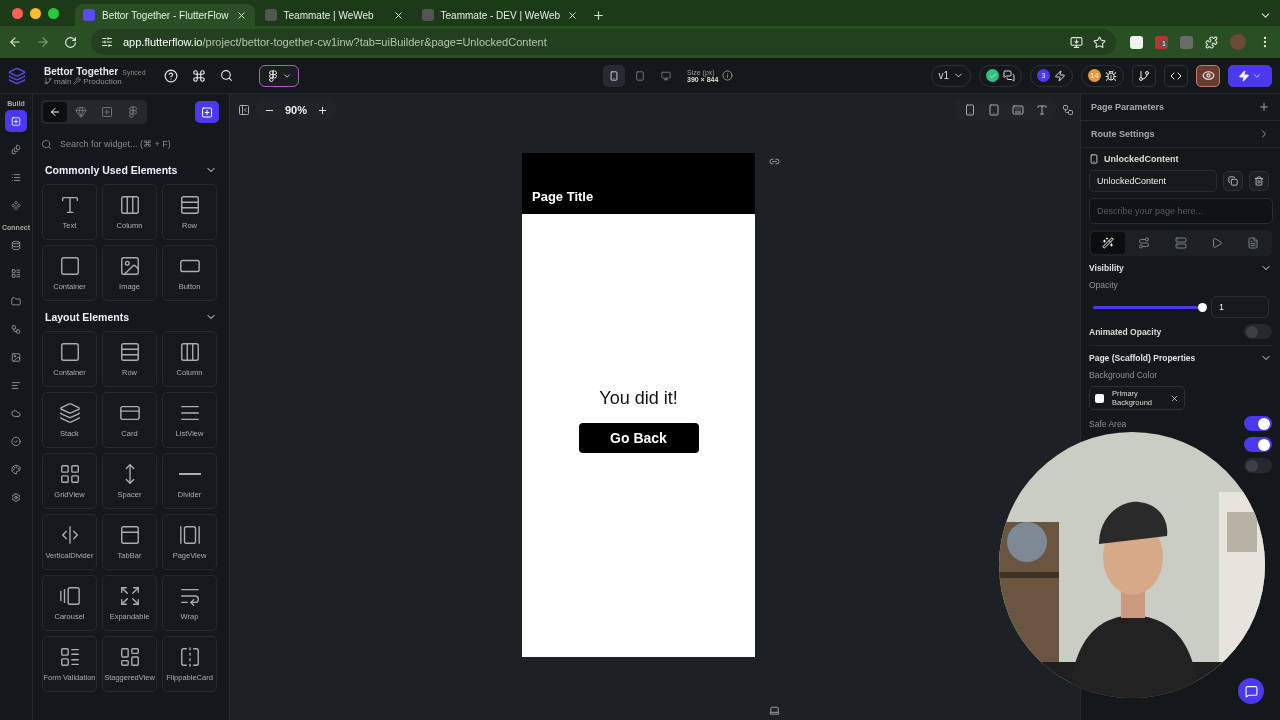 The height and width of the screenshot is (720, 1280). I want to click on opacity-label: Opacity, so click(1104, 285).